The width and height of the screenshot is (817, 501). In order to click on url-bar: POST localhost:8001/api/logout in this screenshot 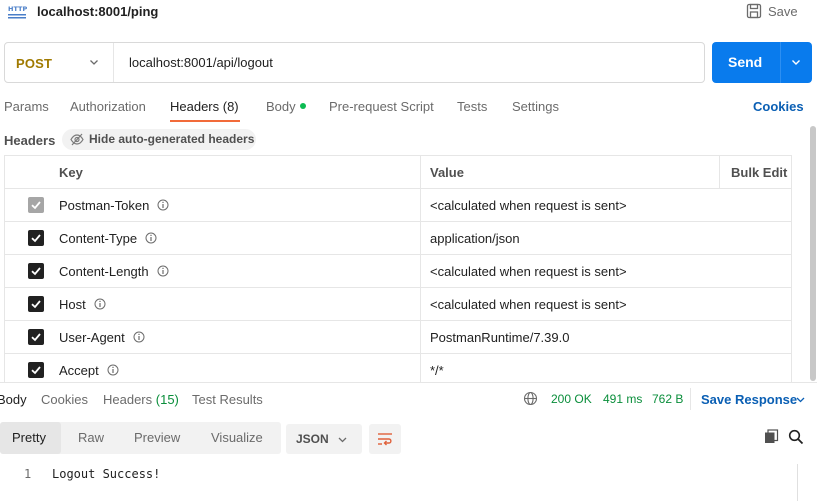, I will do `click(354, 62)`.